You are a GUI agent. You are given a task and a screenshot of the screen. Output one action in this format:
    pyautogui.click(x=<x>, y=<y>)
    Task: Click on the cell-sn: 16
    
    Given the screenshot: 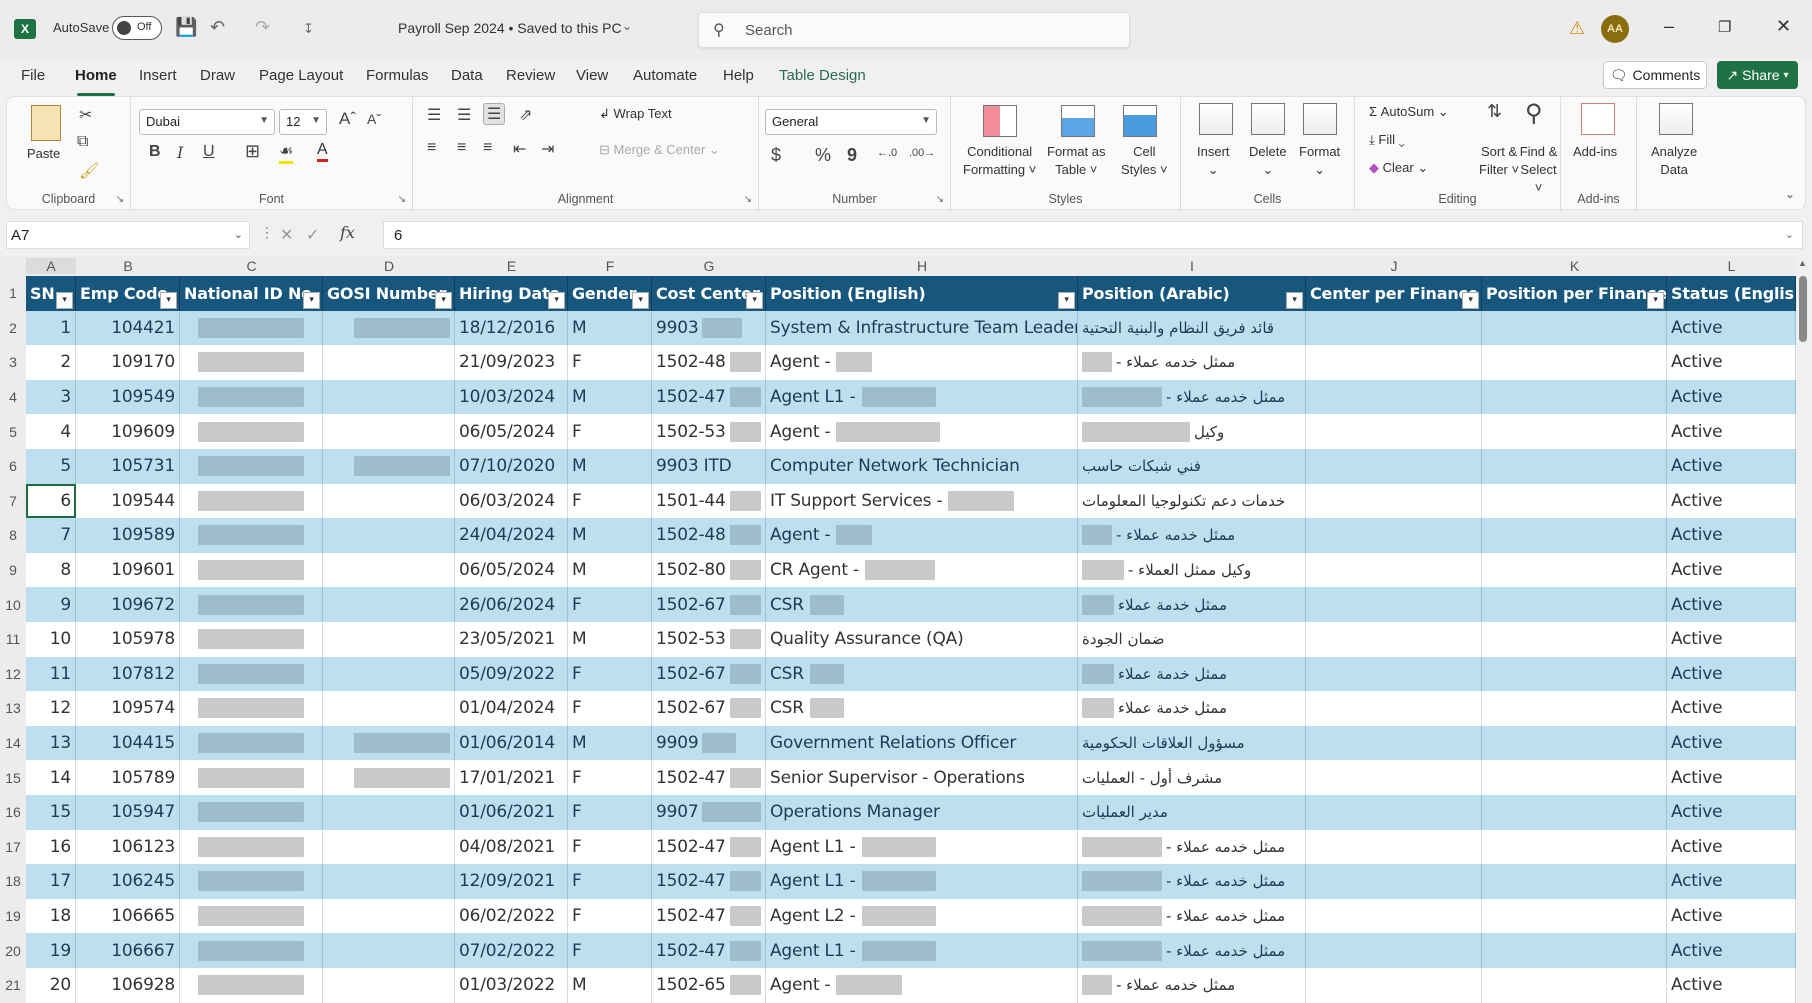 What is the action you would take?
    pyautogui.click(x=51, y=847)
    